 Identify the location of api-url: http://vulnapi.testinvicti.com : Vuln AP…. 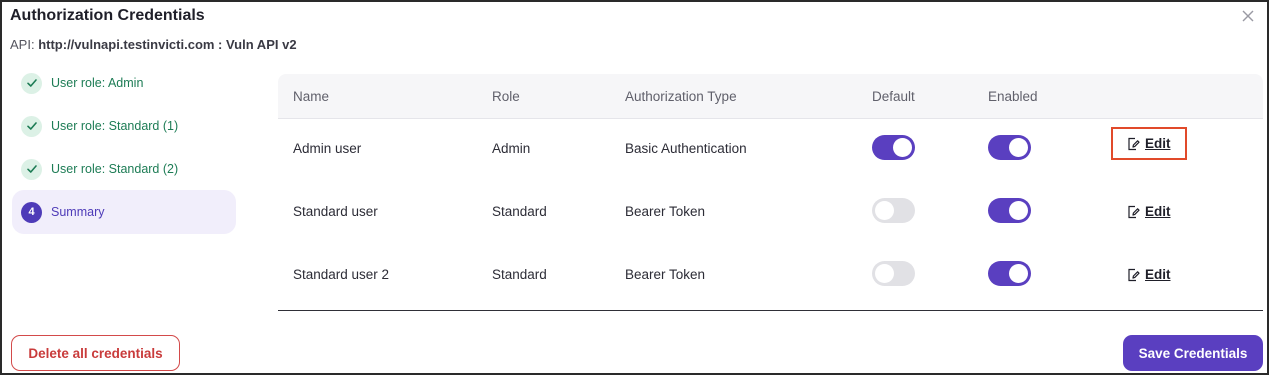
(167, 44).